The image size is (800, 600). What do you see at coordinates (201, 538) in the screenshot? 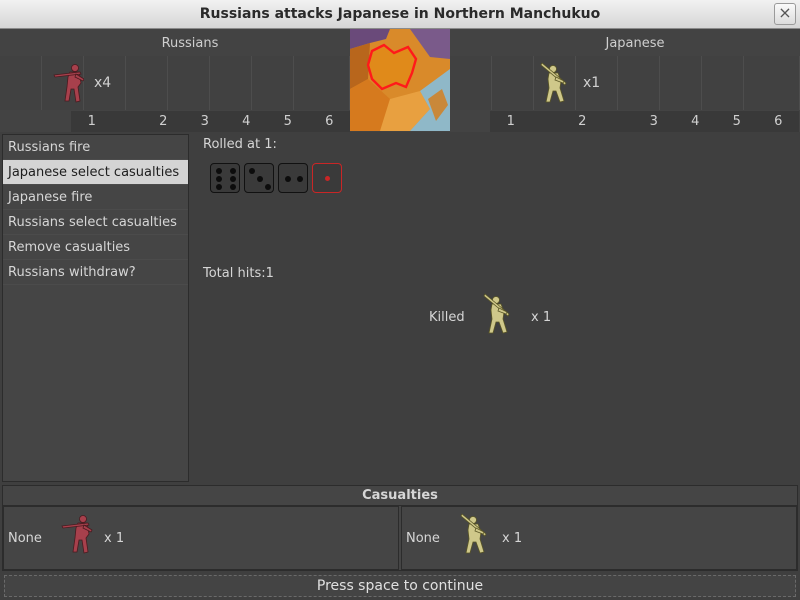
I see `attacker-casualties: None x 1` at bounding box center [201, 538].